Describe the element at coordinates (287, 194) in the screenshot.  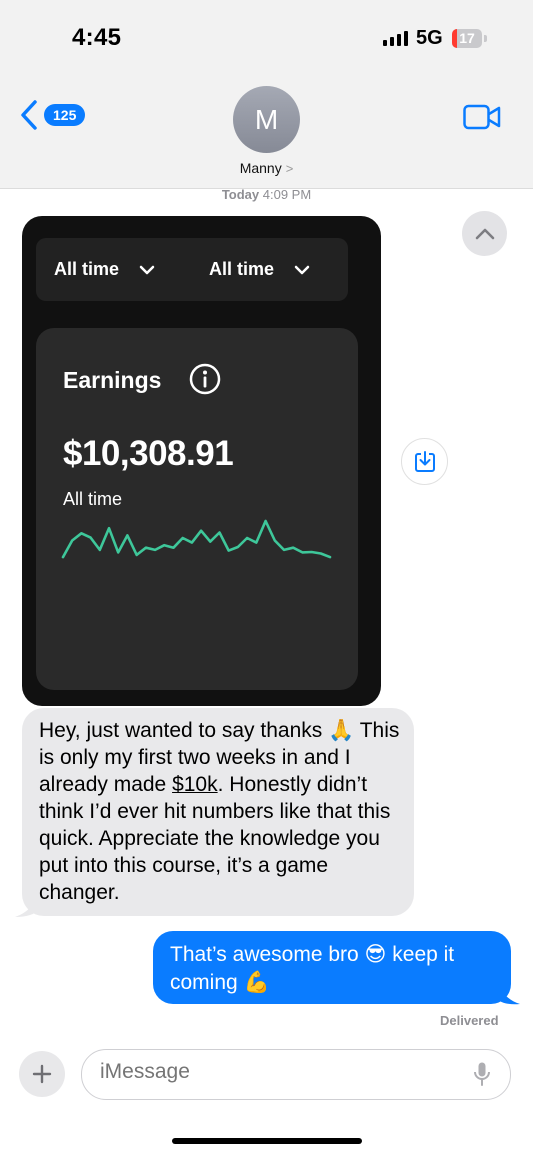
I see `timestamp-time: 4:09 PM` at that location.